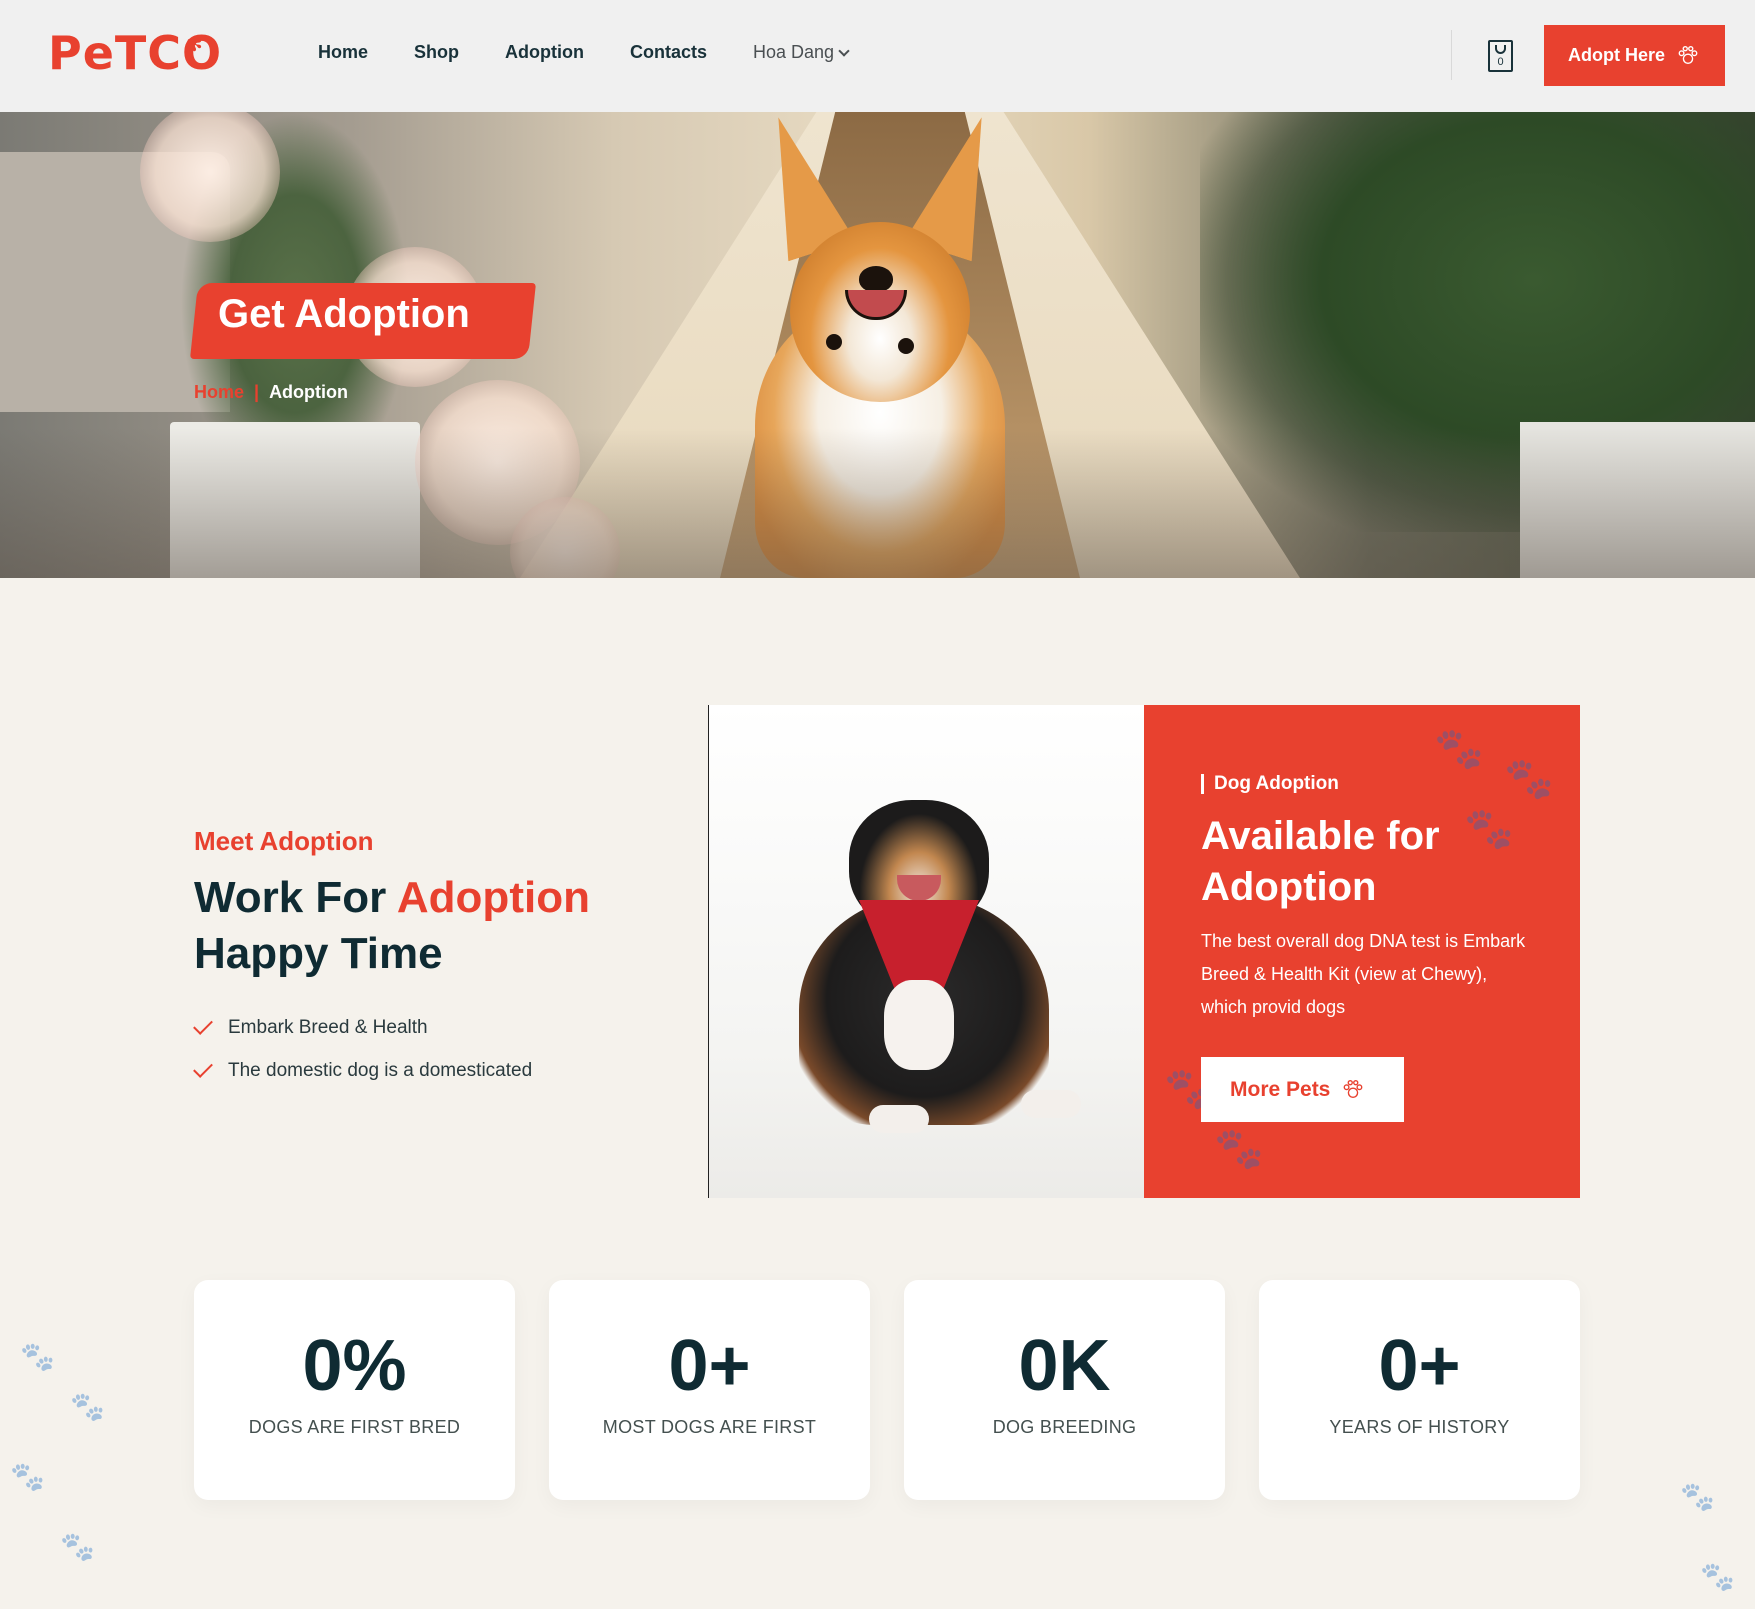  What do you see at coordinates (1280, 1089) in the screenshot?
I see `more-pets-label: More Pets` at bounding box center [1280, 1089].